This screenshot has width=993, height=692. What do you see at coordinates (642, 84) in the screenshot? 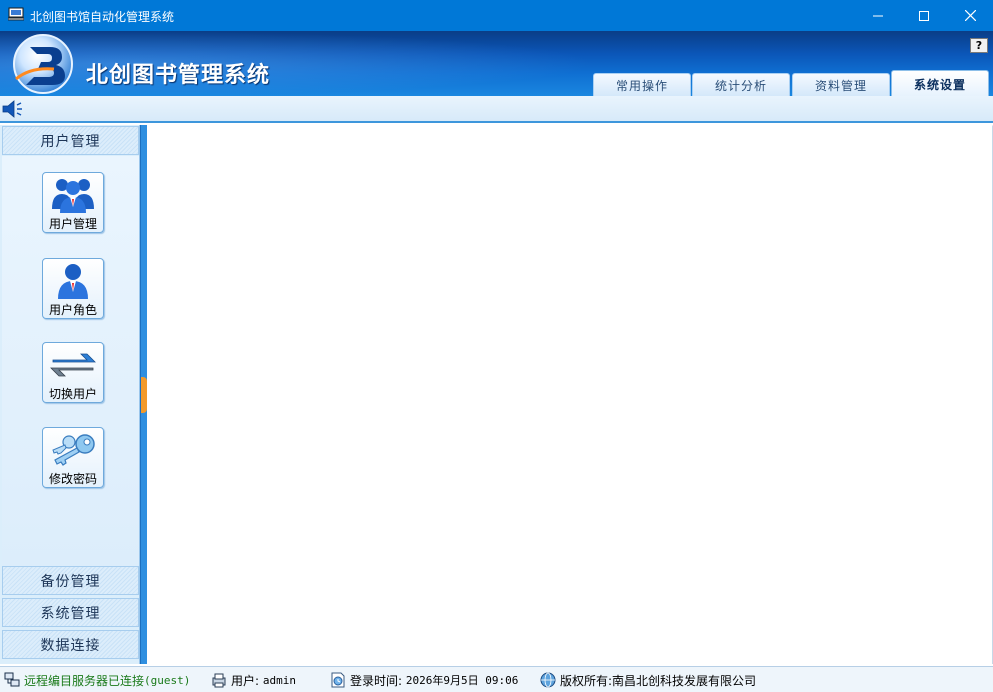
I see `tab-common-operations: 常用操作` at bounding box center [642, 84].